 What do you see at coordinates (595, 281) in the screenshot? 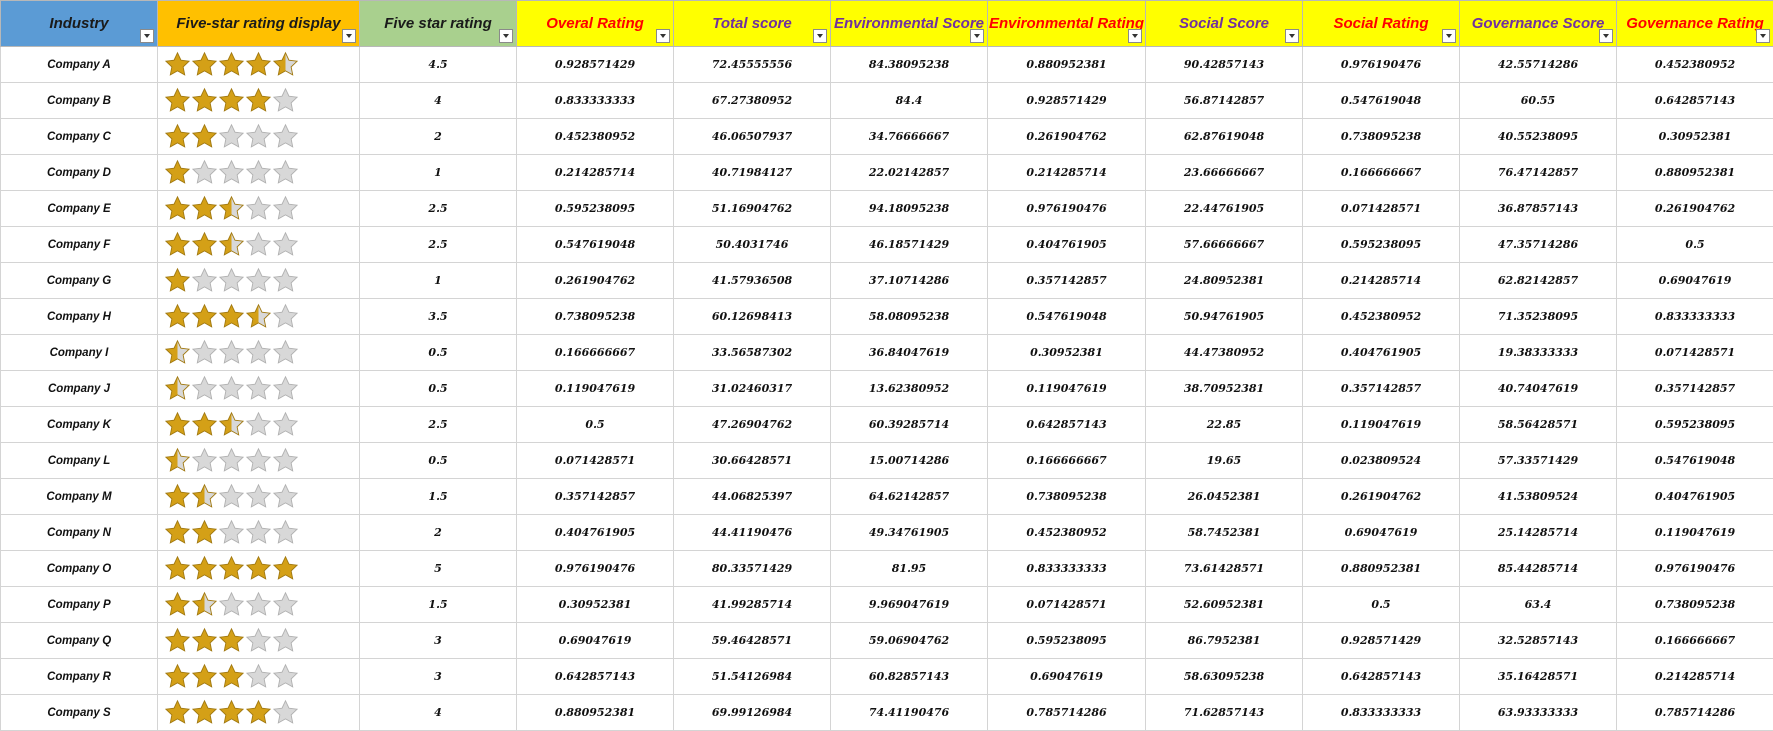
I see `cell-overall: 0.261904762` at bounding box center [595, 281].